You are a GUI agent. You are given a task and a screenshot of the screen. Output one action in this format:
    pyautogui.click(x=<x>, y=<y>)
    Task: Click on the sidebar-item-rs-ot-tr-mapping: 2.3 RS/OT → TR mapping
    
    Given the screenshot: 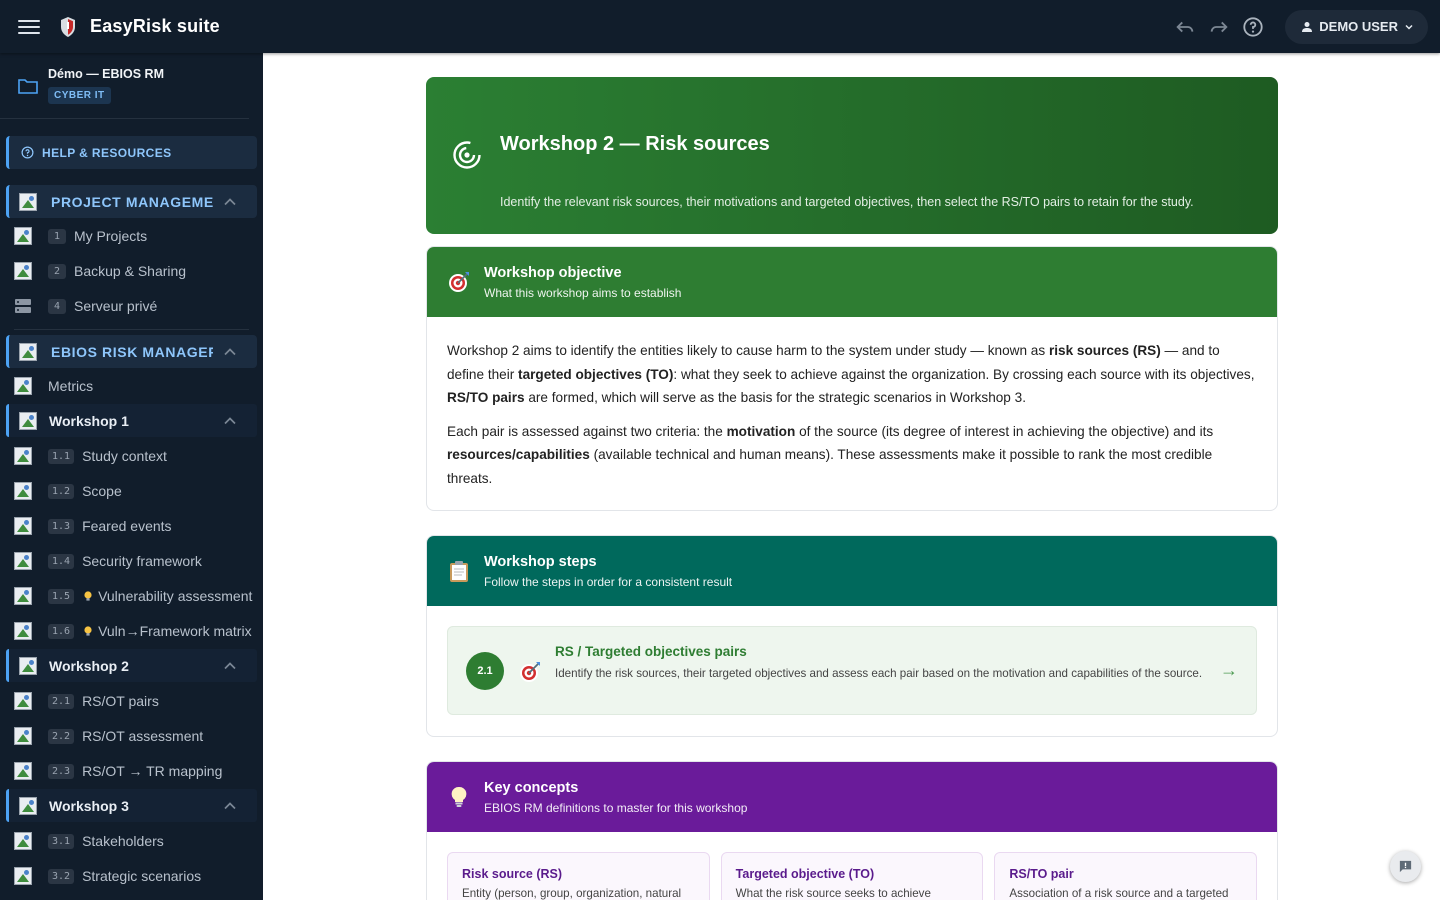 What is the action you would take?
    pyautogui.click(x=118, y=771)
    